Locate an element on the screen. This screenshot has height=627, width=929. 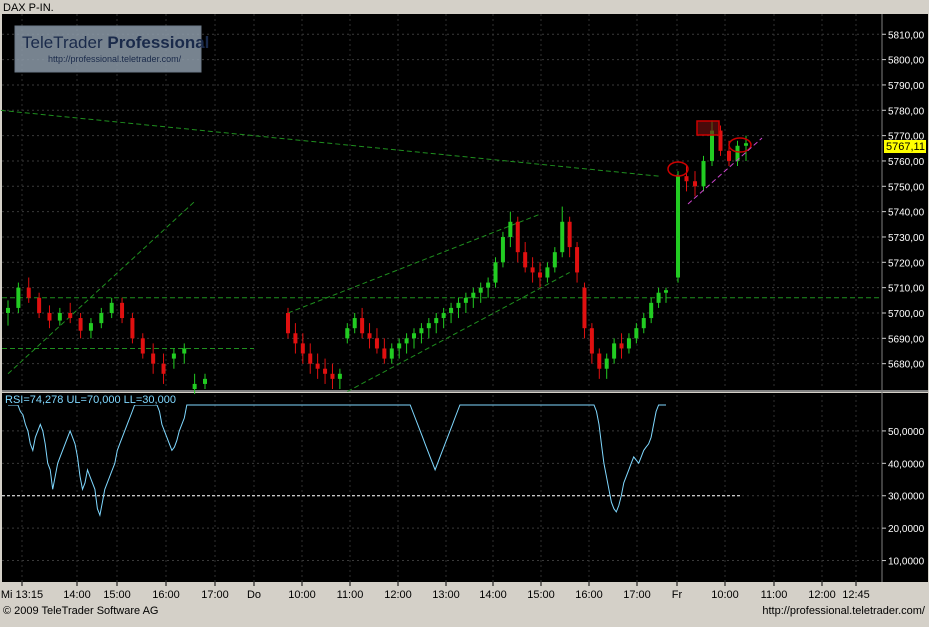
price-tick-label: 5740,00 is located at coordinates (906, 213).